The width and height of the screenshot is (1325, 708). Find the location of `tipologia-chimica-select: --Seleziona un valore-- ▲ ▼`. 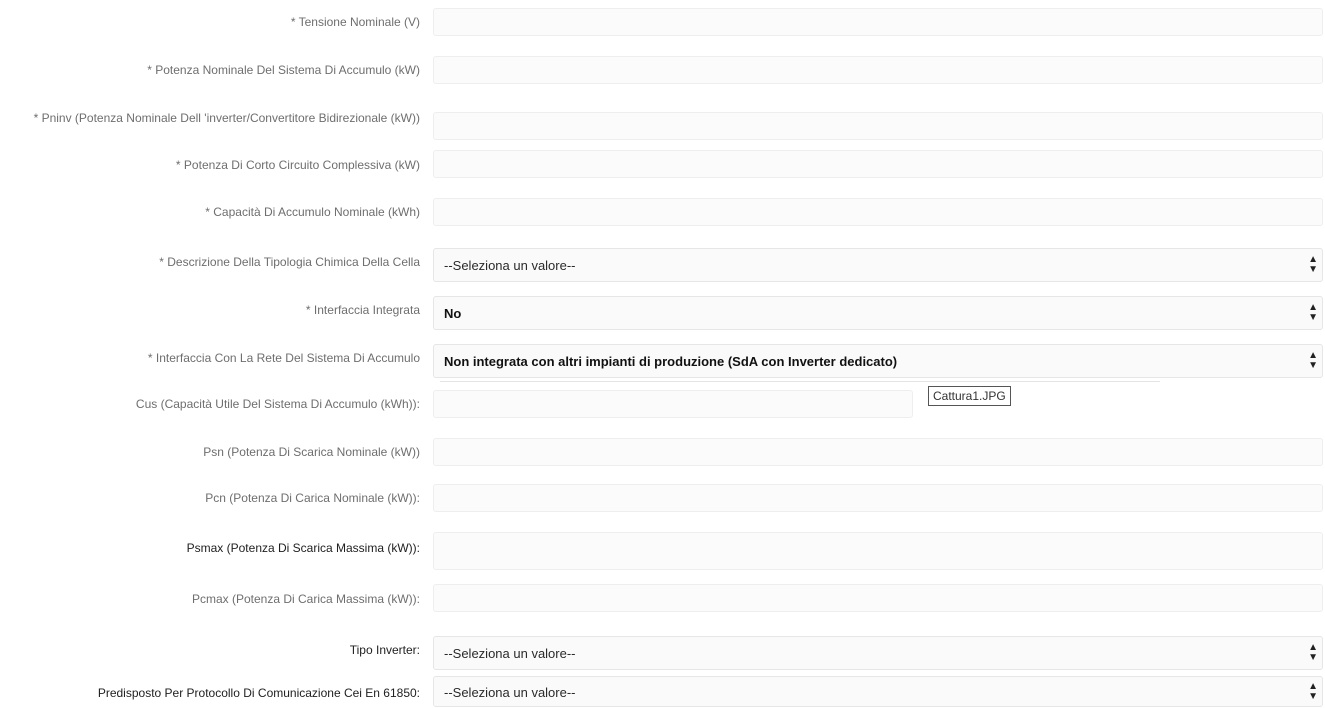

tipologia-chimica-select: --Seleziona un valore-- ▲ ▼ is located at coordinates (878, 265).